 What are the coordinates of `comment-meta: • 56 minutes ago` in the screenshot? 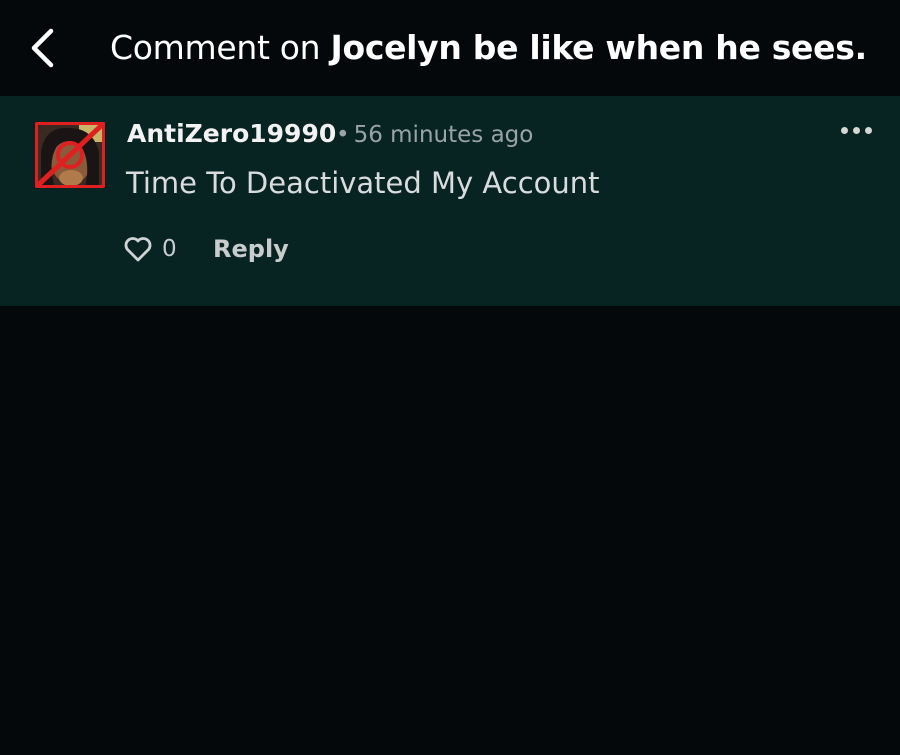 It's located at (434, 135).